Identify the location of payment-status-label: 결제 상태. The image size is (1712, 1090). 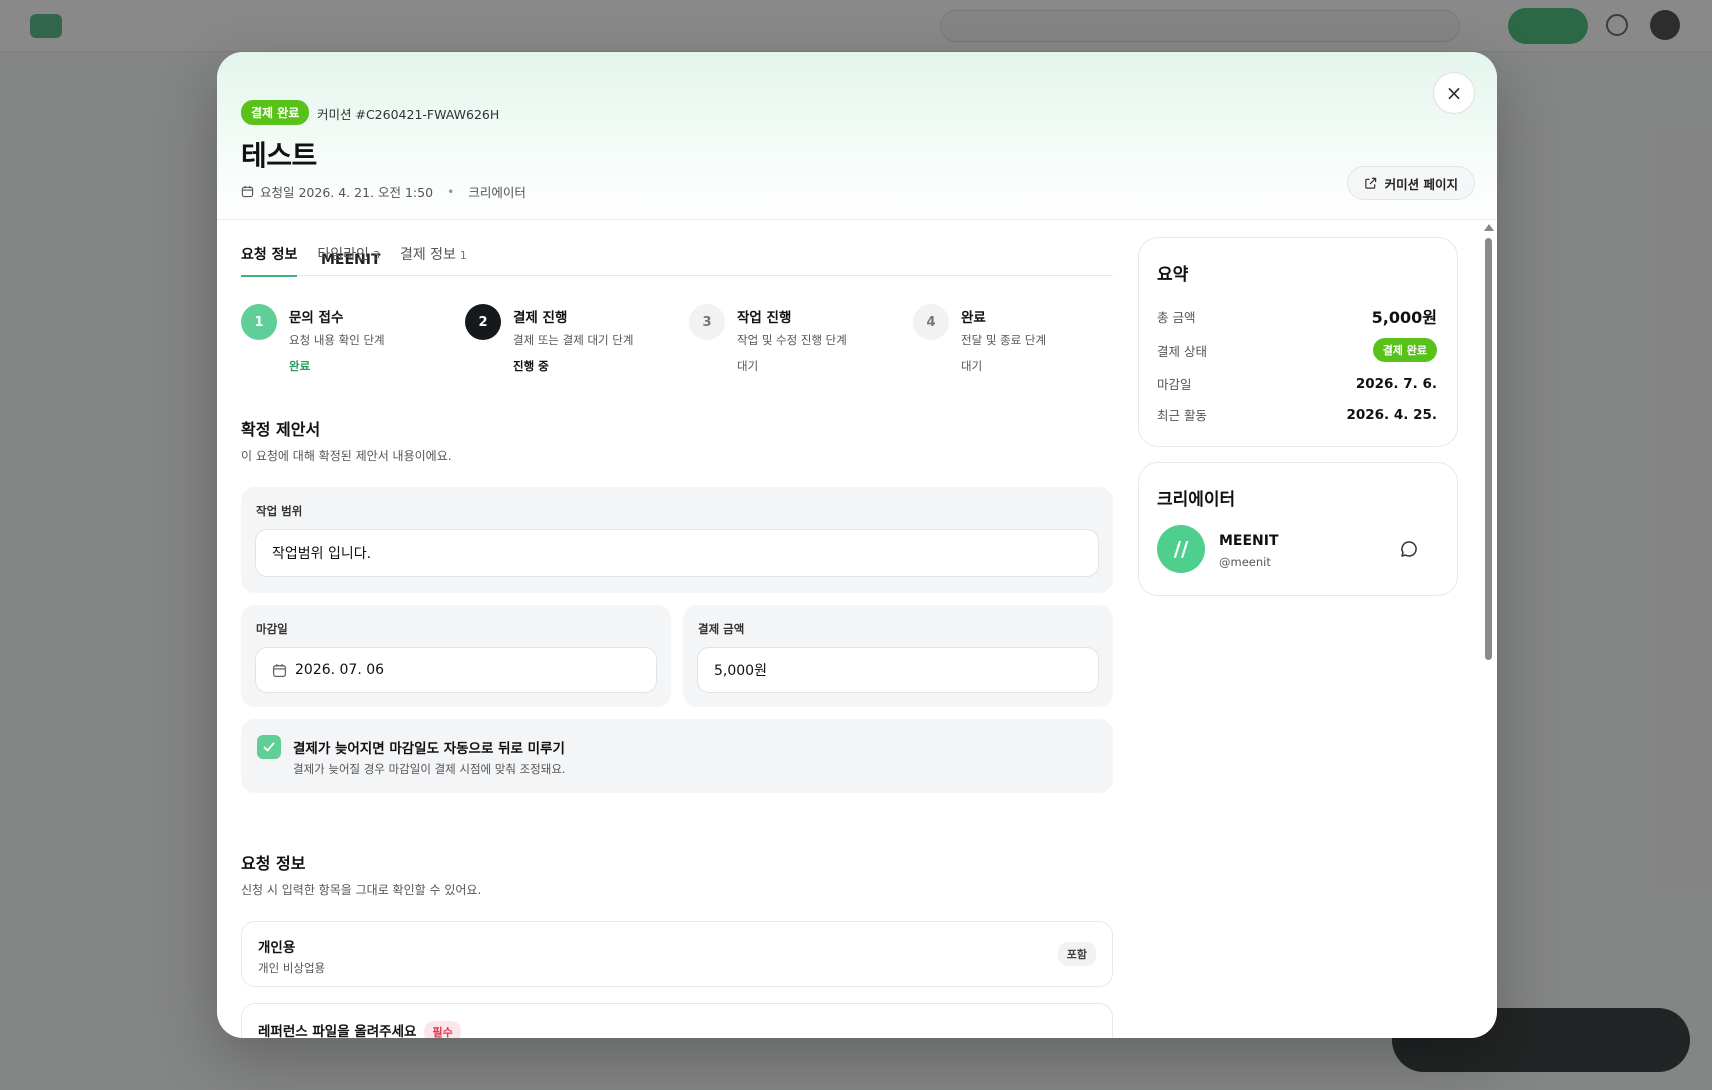
(1182, 351).